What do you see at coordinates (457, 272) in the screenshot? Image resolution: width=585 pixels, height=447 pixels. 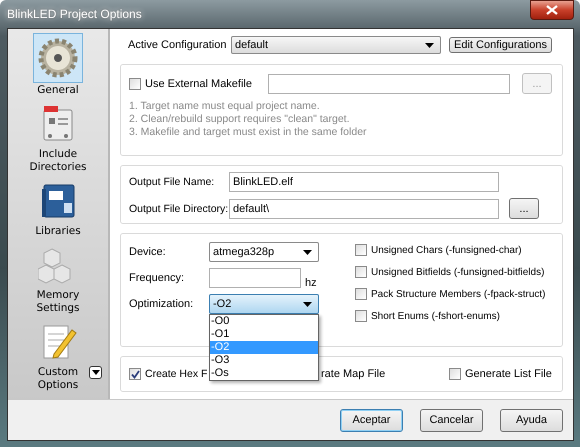 I see `checkbox-label: Unsigned Bitfields (-funsigned-bitfields)` at bounding box center [457, 272].